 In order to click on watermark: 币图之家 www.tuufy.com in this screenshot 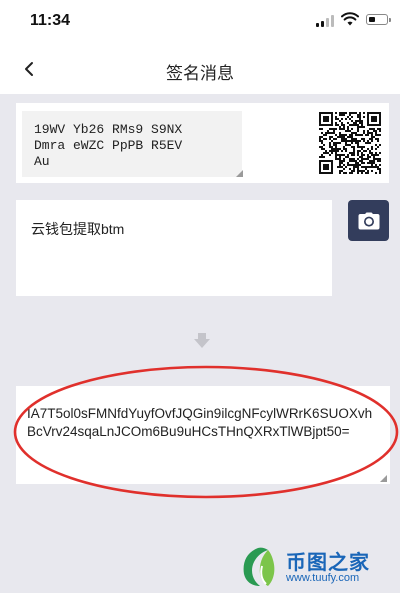, I will do `click(314, 567)`.